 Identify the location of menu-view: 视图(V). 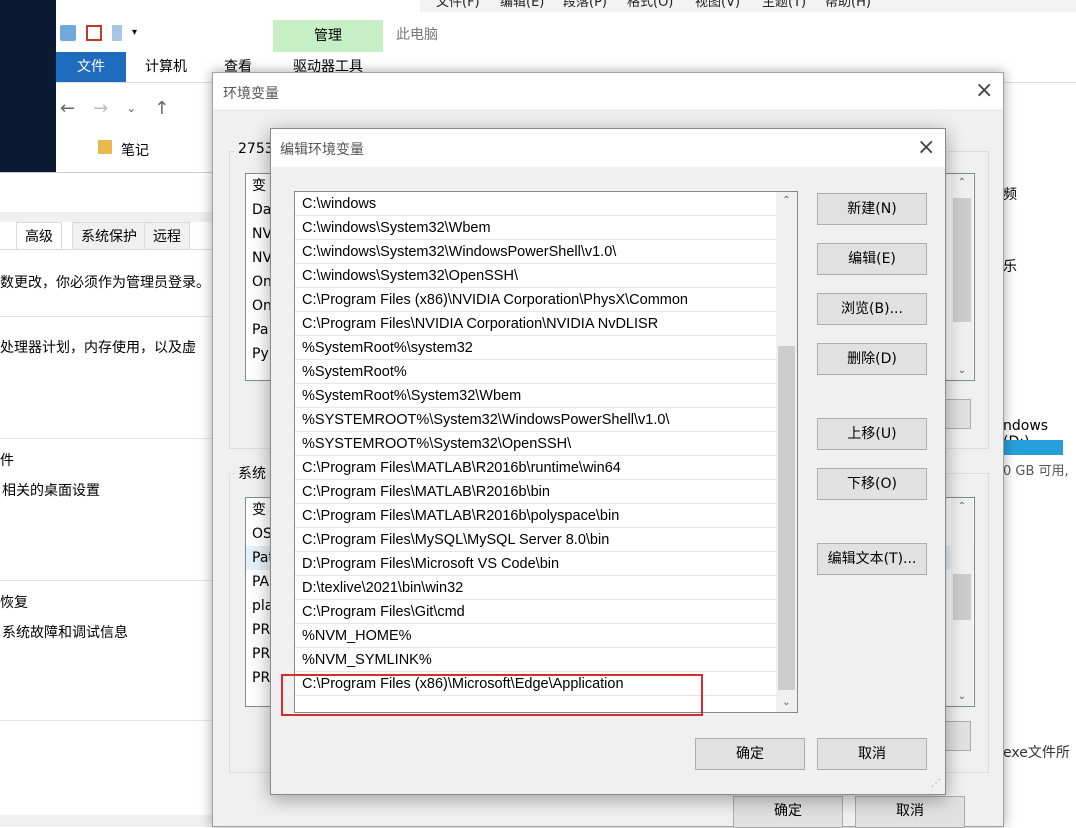
(717, 4).